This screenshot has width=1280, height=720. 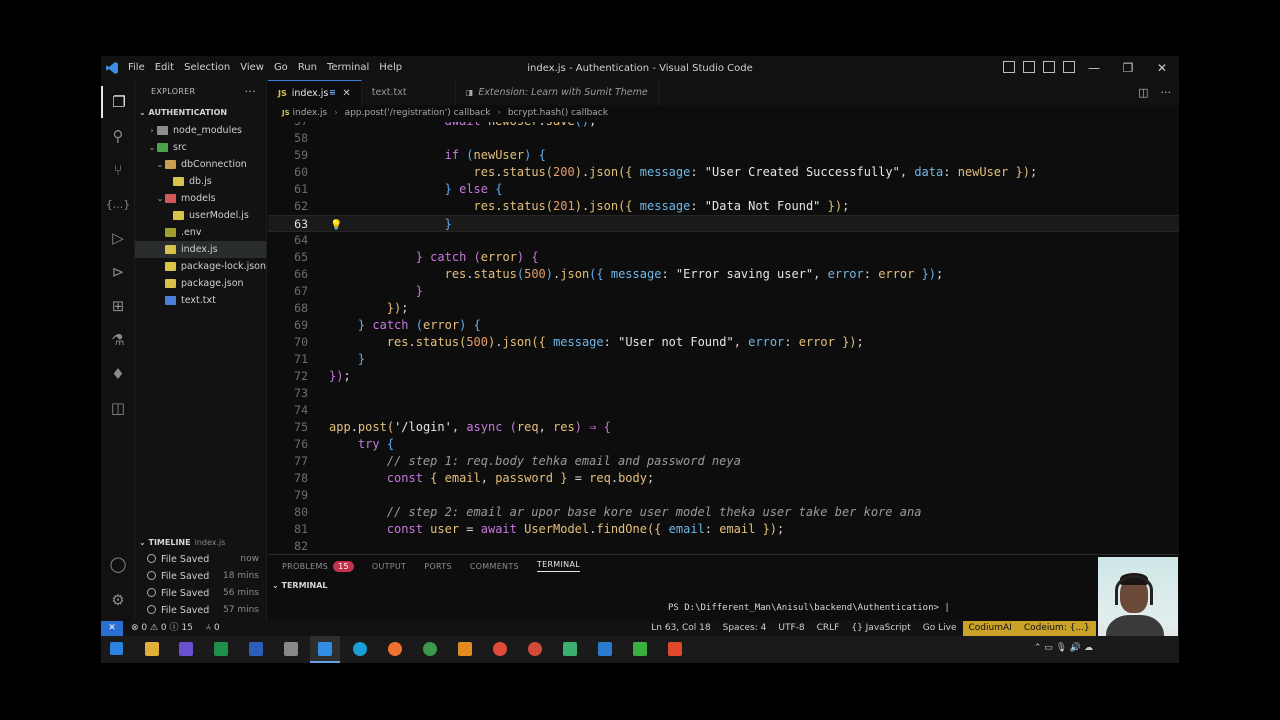 I want to click on app-icon, so click(x=605, y=649).